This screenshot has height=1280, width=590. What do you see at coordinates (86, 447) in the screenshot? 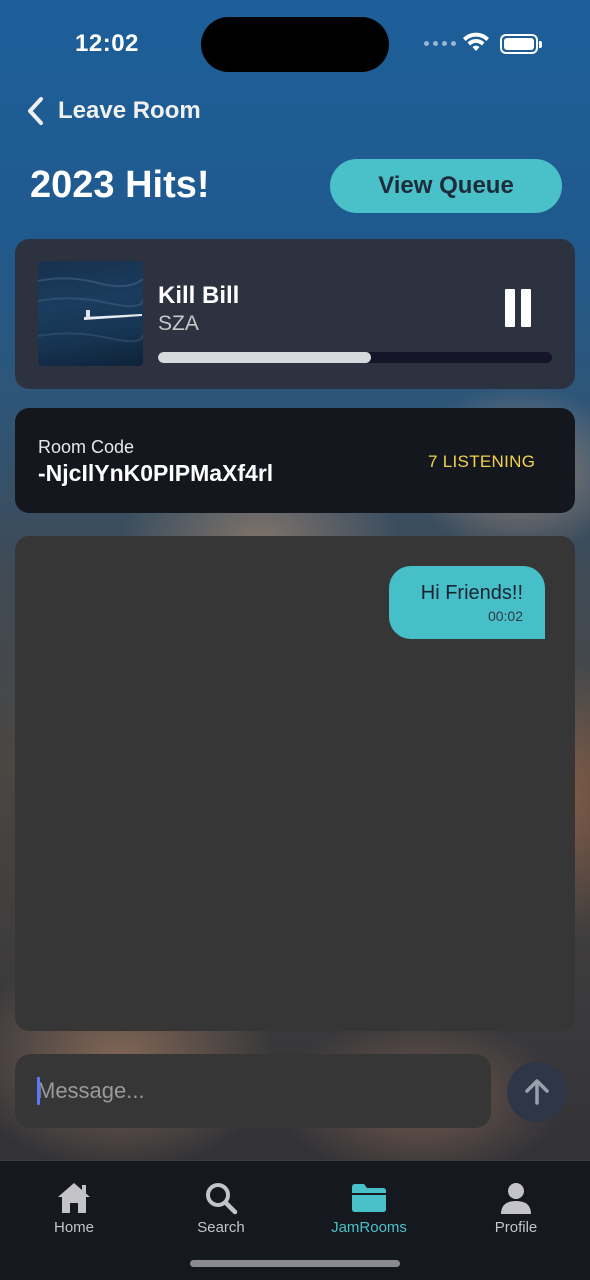
I see `room-code-label: Room Code` at bounding box center [86, 447].